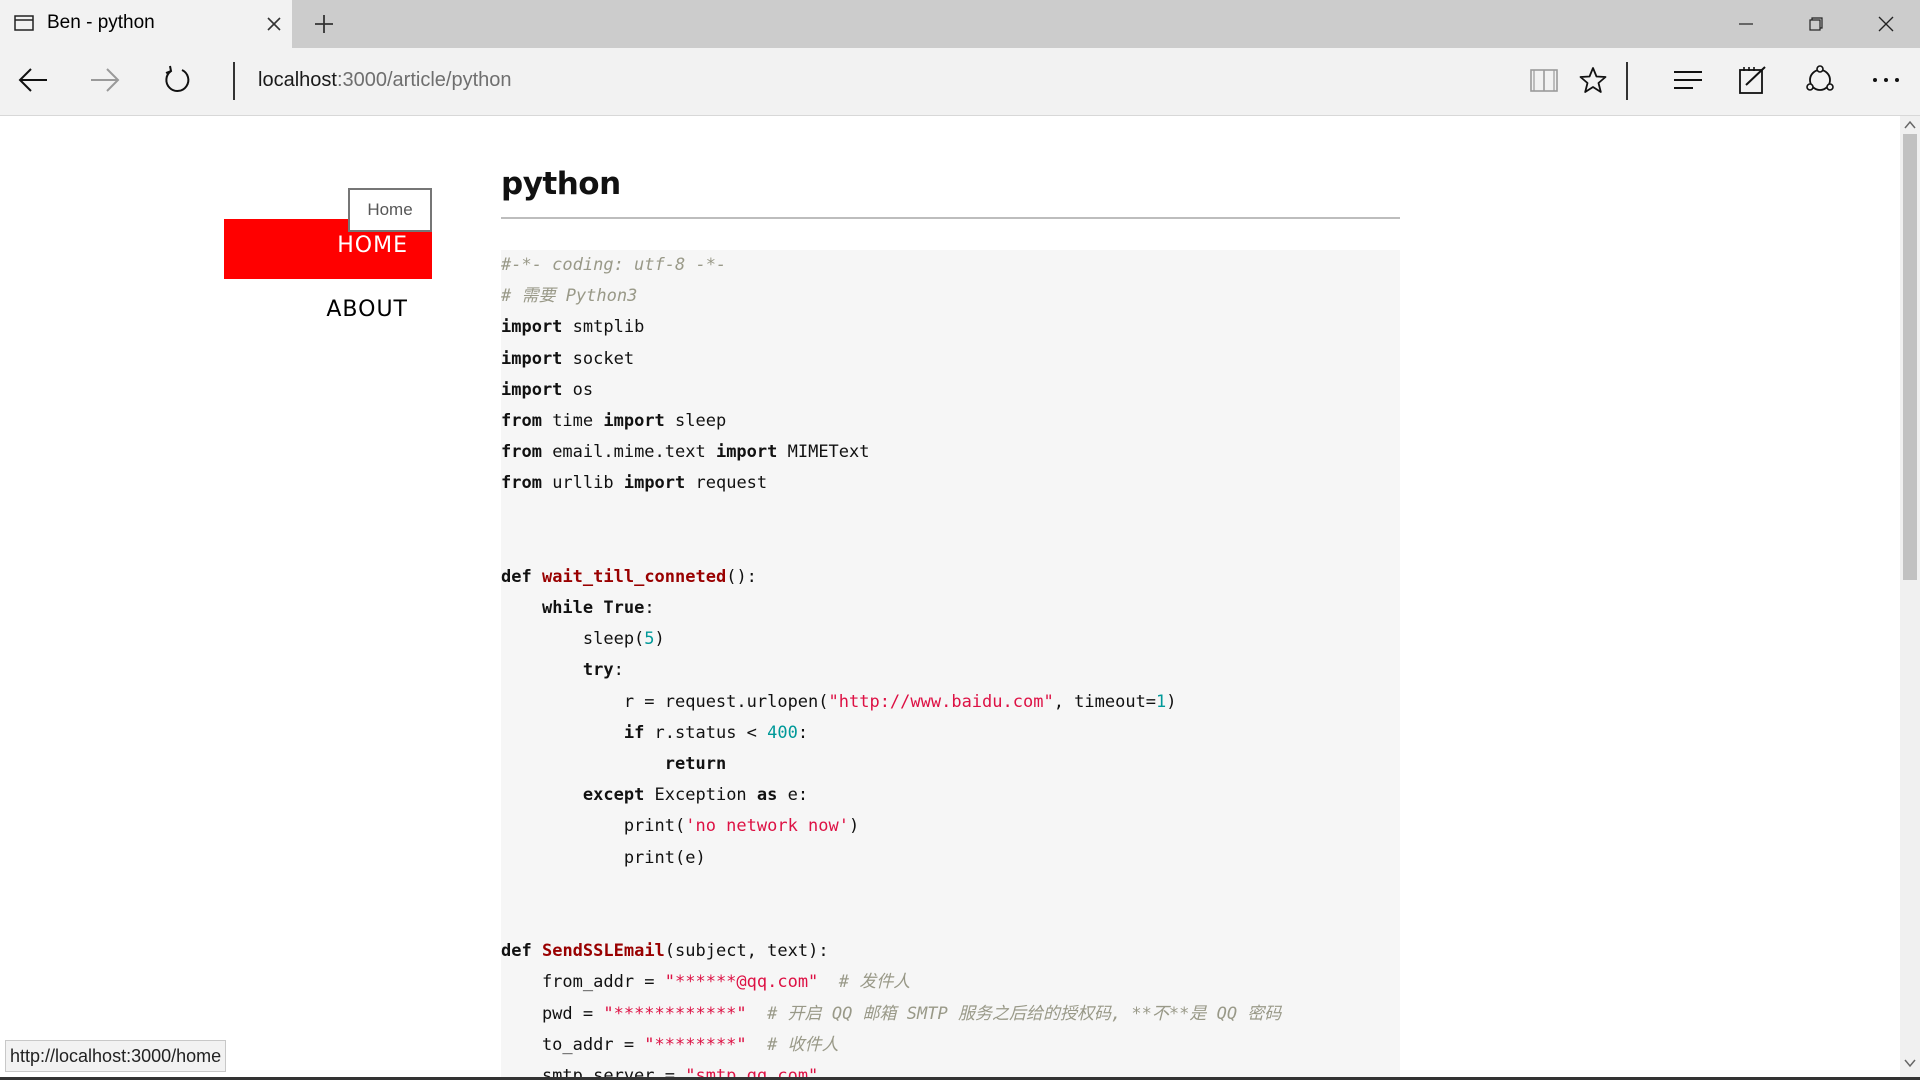 This screenshot has width=1920, height=1080. Describe the element at coordinates (583, 982) in the screenshot. I see `code-token: from_addr =` at that location.